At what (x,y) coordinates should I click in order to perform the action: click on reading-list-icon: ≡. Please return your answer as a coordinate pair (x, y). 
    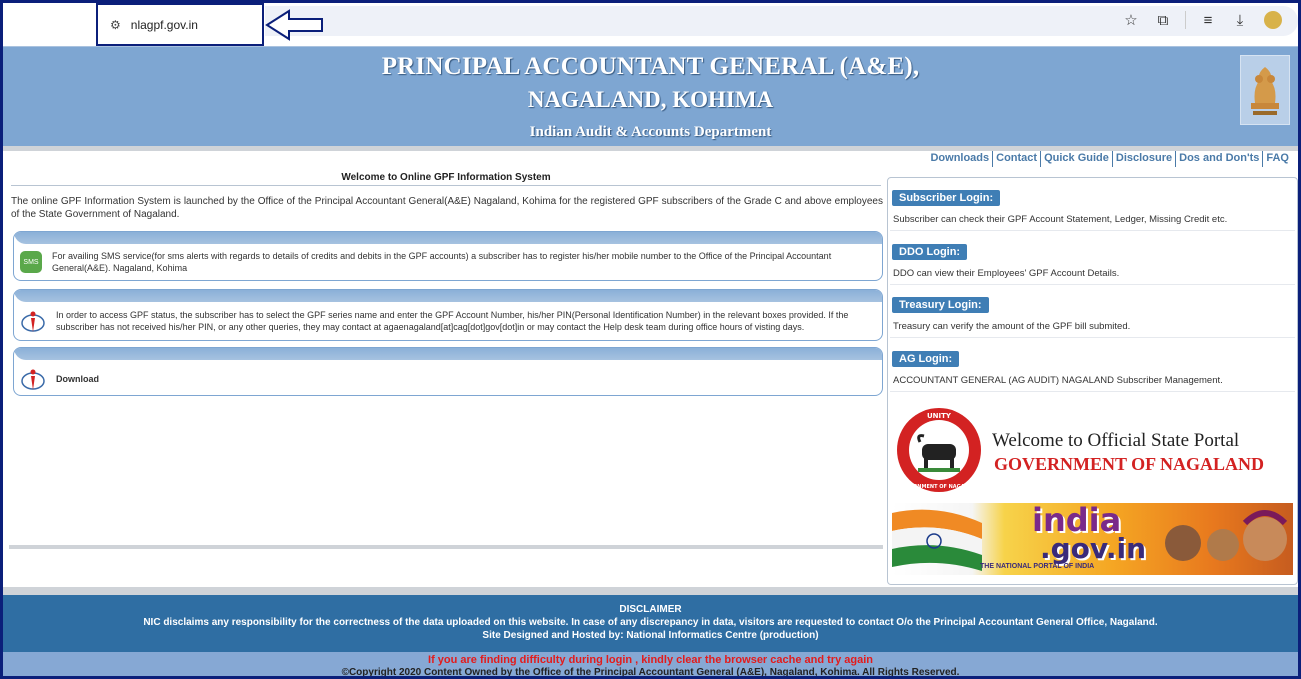
    Looking at the image, I should click on (1208, 20).